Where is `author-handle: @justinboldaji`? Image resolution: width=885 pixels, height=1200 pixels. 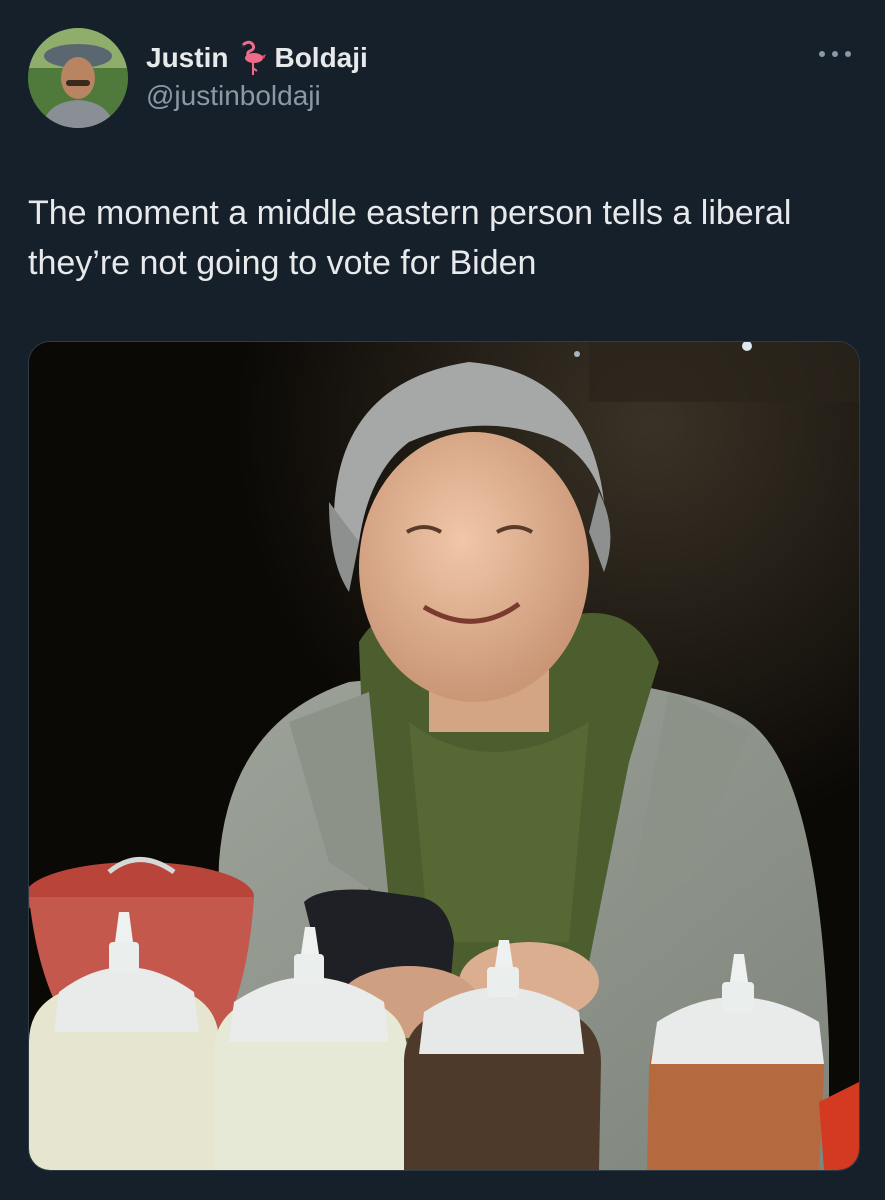
author-handle: @justinboldaji is located at coordinates (257, 96).